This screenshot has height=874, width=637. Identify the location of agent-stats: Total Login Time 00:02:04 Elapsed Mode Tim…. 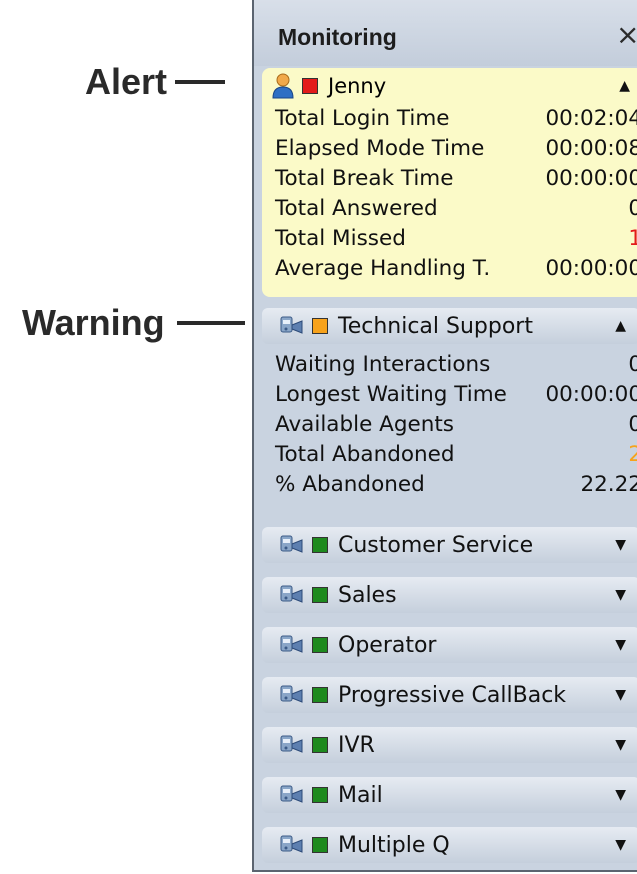
(449, 194).